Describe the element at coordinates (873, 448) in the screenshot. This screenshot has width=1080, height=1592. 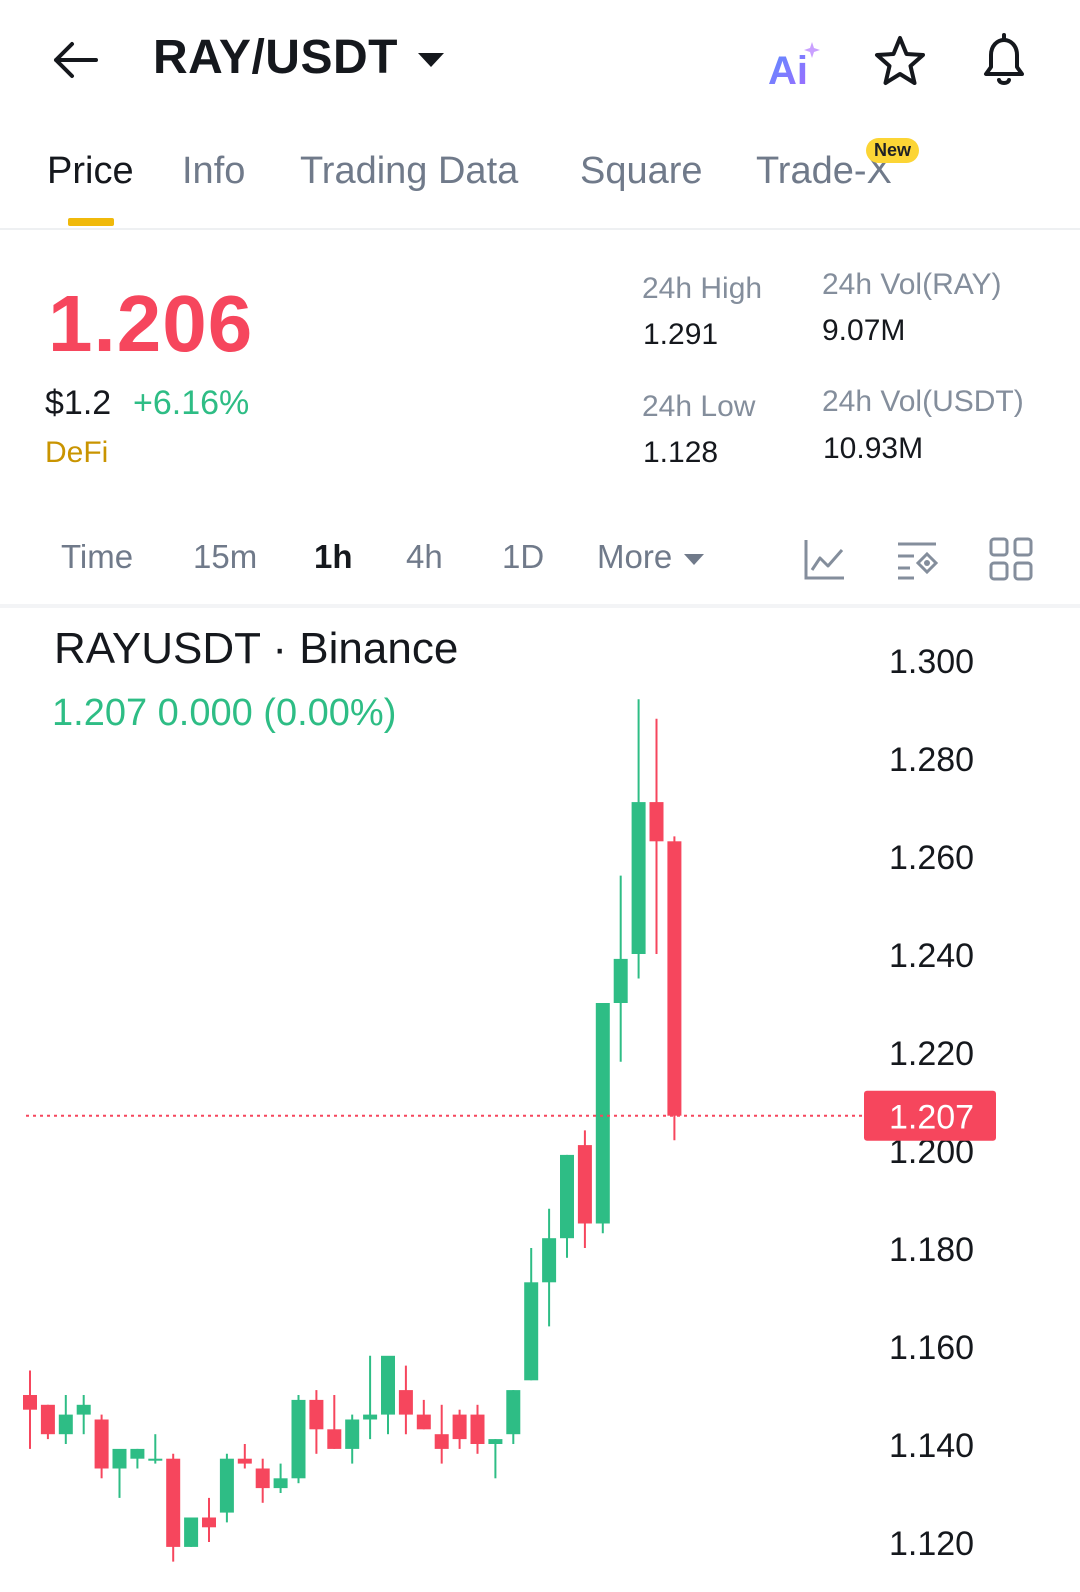
I see `stat-24h-vol-quote-value: 10.93M` at that location.